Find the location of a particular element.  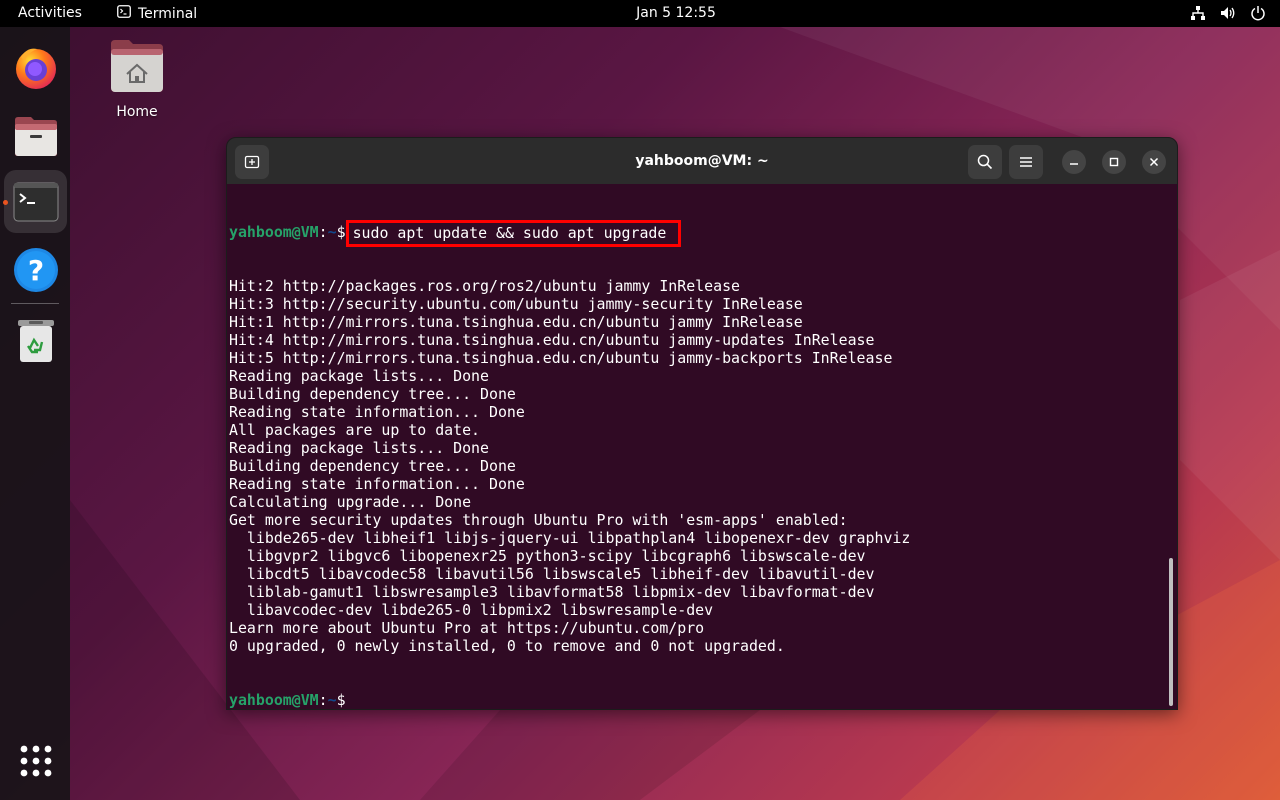

output-line: All packages are up to date. is located at coordinates (355, 430).